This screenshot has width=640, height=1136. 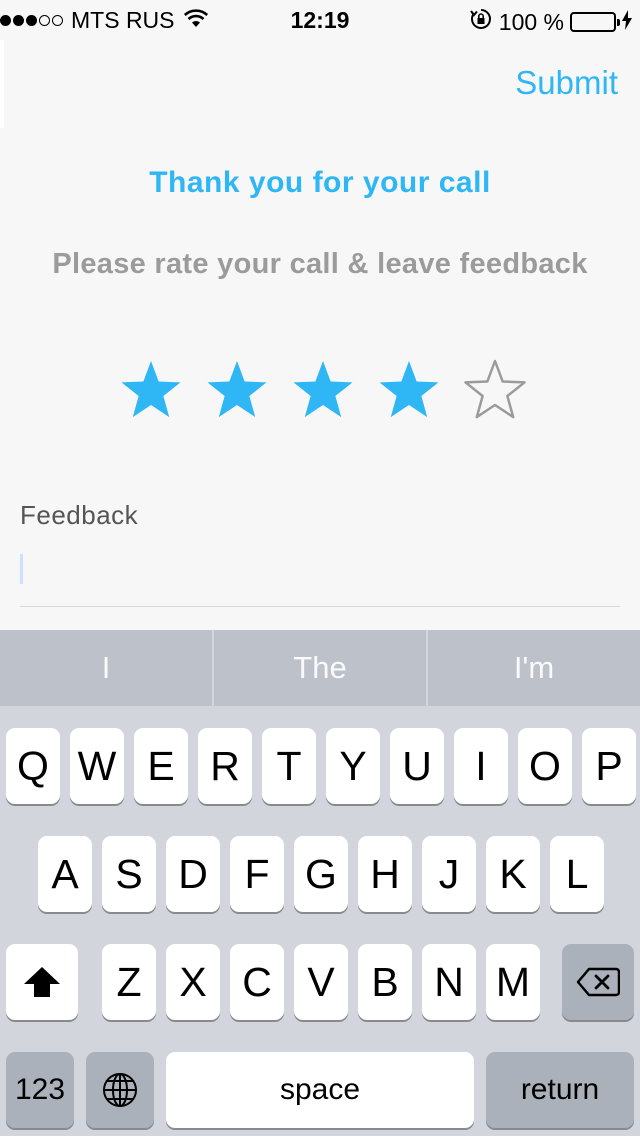 I want to click on backspace-icon, so click(x=598, y=982).